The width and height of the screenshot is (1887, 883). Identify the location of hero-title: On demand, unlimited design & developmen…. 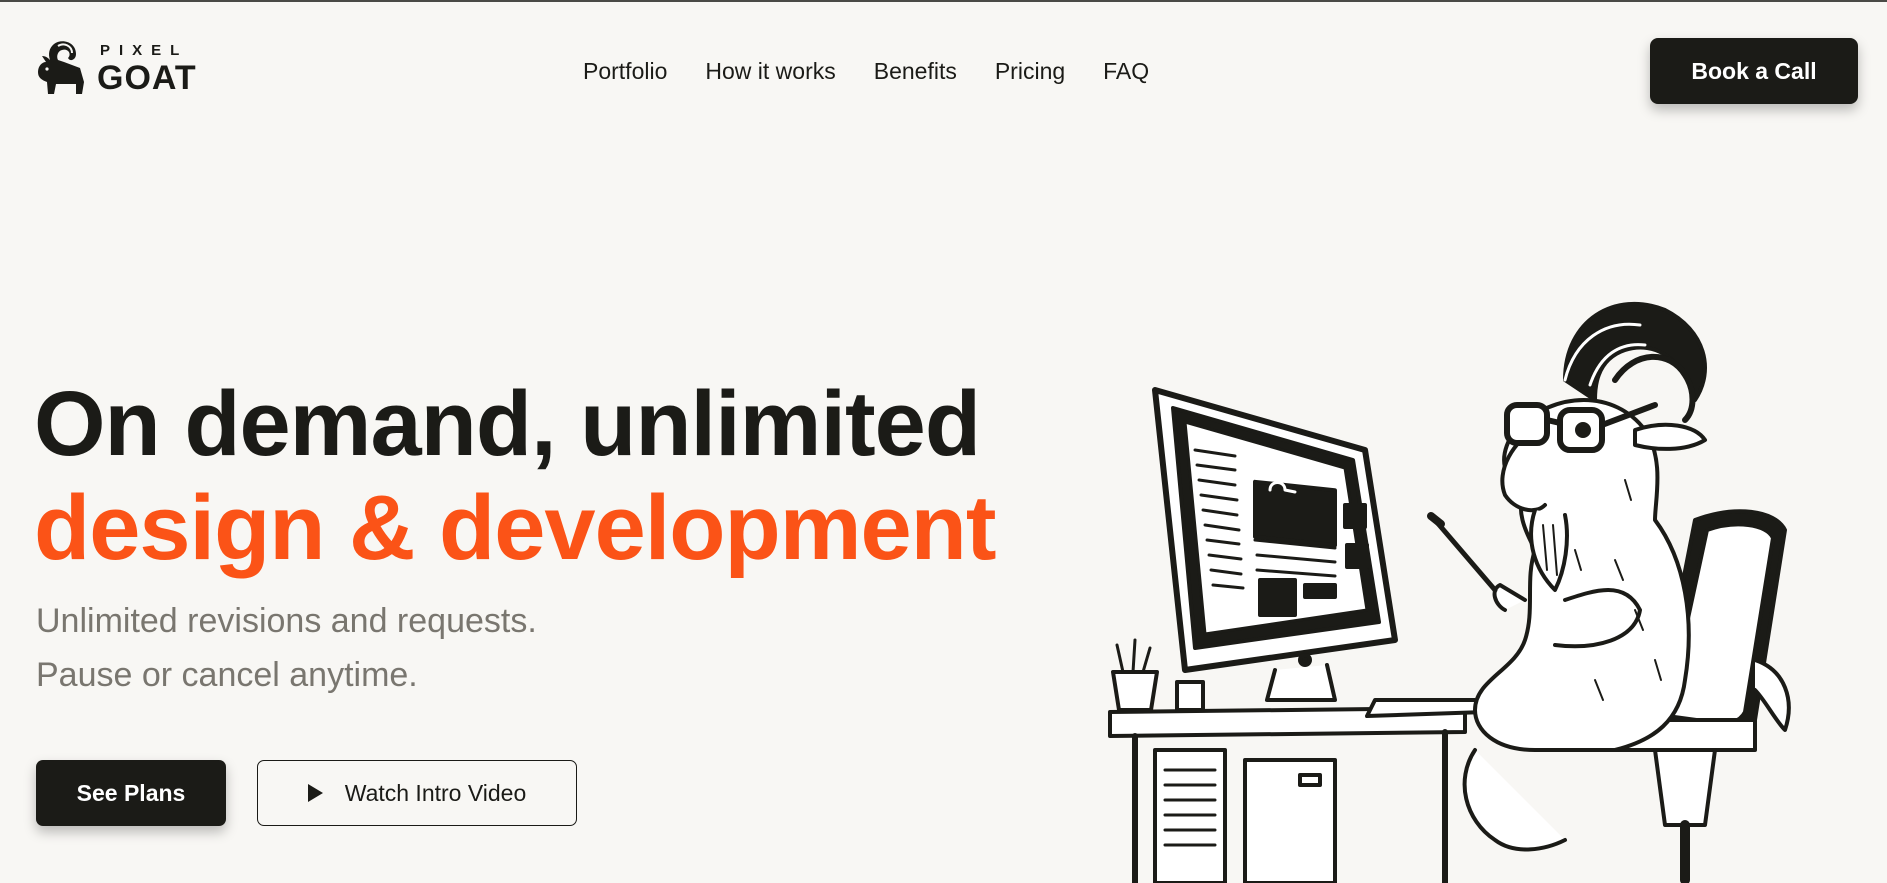
(515, 476).